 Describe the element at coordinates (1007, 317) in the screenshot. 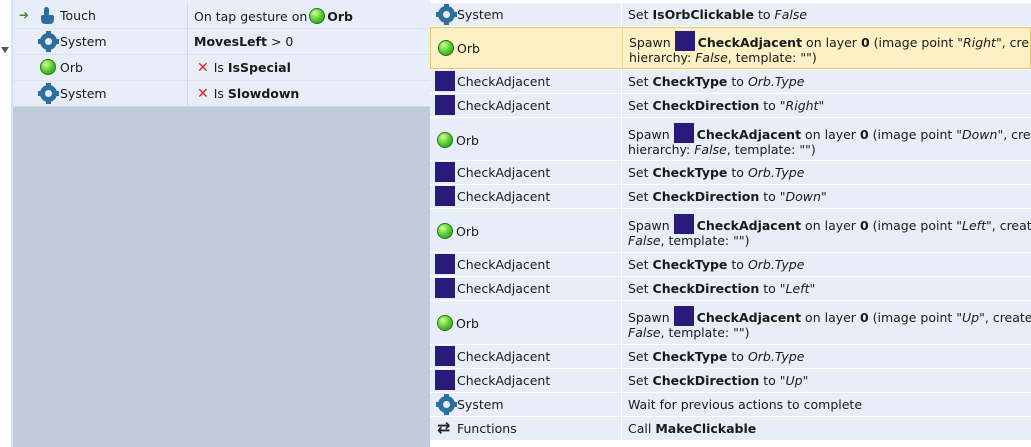

I see `create-label: , create hierarc` at that location.